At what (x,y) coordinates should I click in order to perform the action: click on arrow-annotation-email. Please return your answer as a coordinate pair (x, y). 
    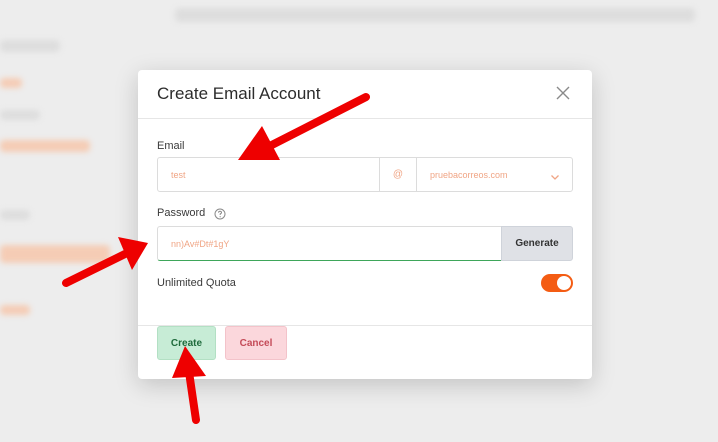
    Looking at the image, I should click on (304, 126).